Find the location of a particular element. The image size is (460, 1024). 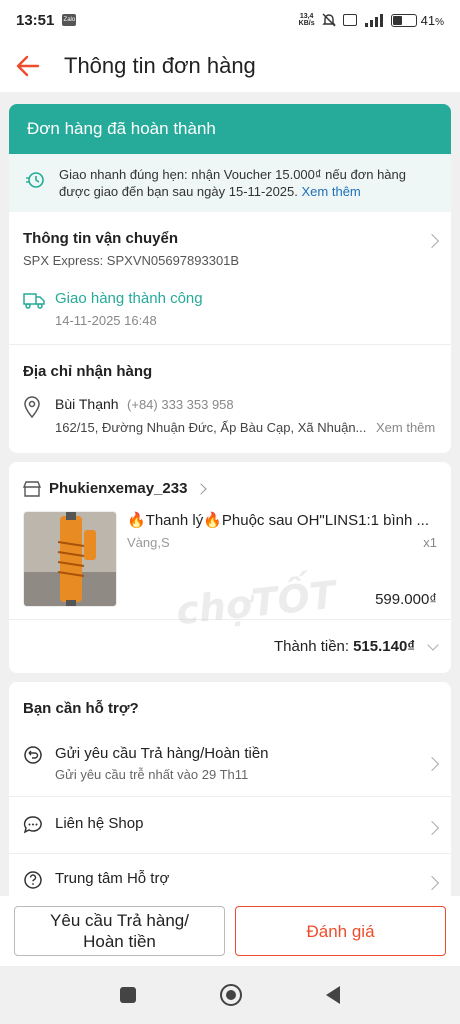

product-thumbnail is located at coordinates (70, 559).